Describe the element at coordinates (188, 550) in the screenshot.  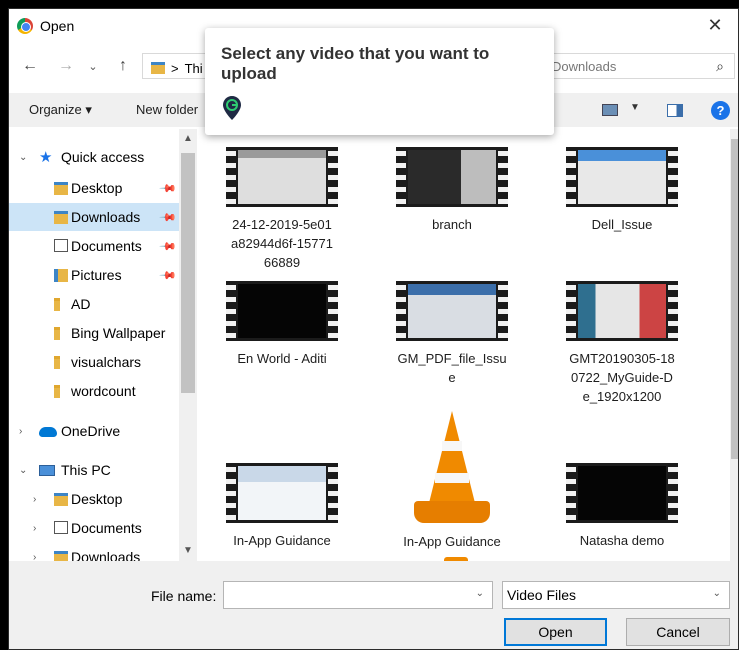
I see `scroll-down-icon: ▼` at that location.